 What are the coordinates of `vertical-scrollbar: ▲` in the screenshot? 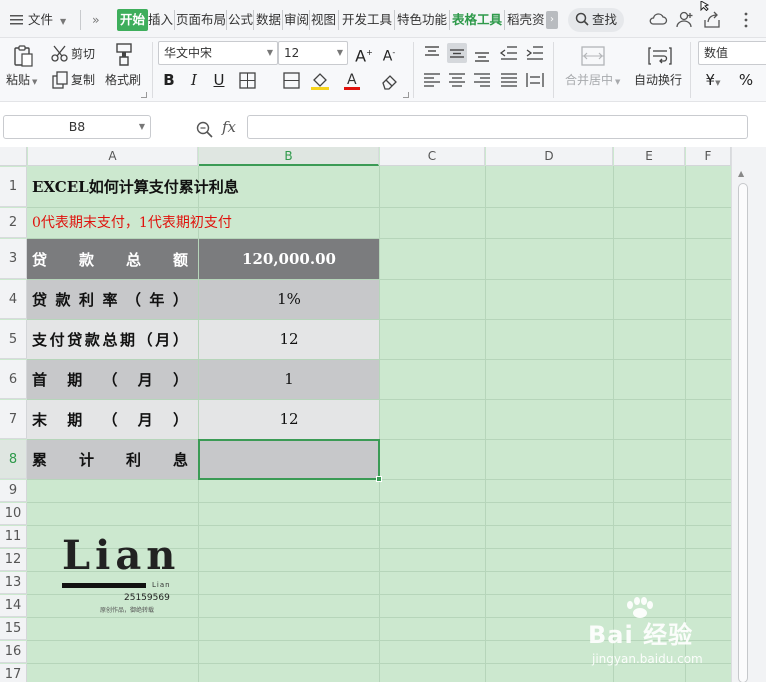 It's located at (748, 414).